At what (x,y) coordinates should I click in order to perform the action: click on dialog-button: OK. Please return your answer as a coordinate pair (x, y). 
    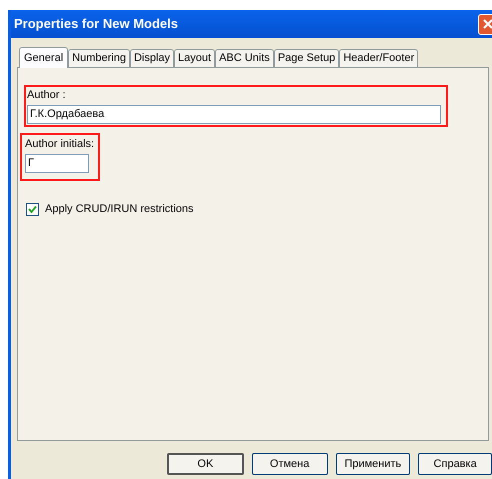
    Looking at the image, I should click on (205, 464).